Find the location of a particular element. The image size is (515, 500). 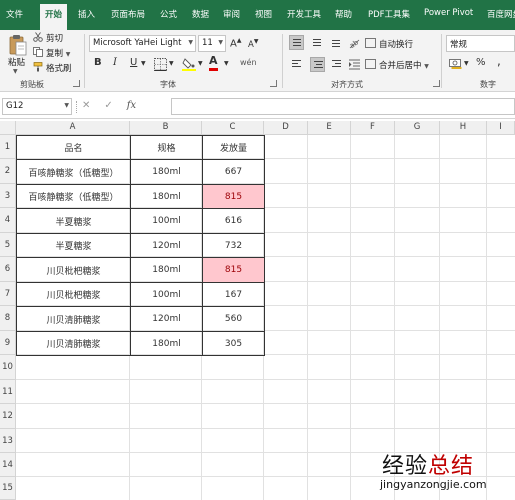

row-header-6: 6 is located at coordinates (8, 269).